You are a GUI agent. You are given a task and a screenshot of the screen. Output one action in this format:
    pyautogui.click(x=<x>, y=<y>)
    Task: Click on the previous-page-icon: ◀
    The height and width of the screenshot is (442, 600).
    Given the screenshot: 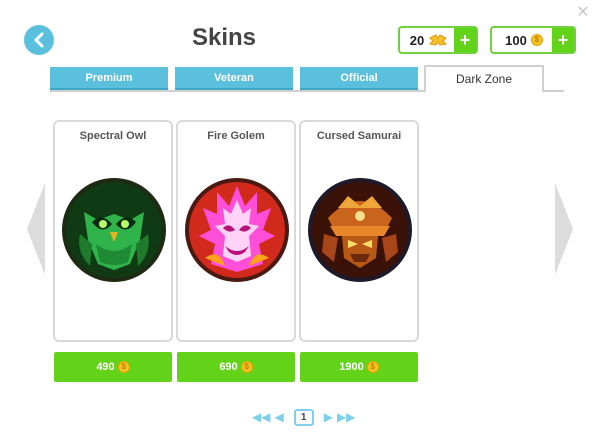 What is the action you would take?
    pyautogui.click(x=278, y=417)
    